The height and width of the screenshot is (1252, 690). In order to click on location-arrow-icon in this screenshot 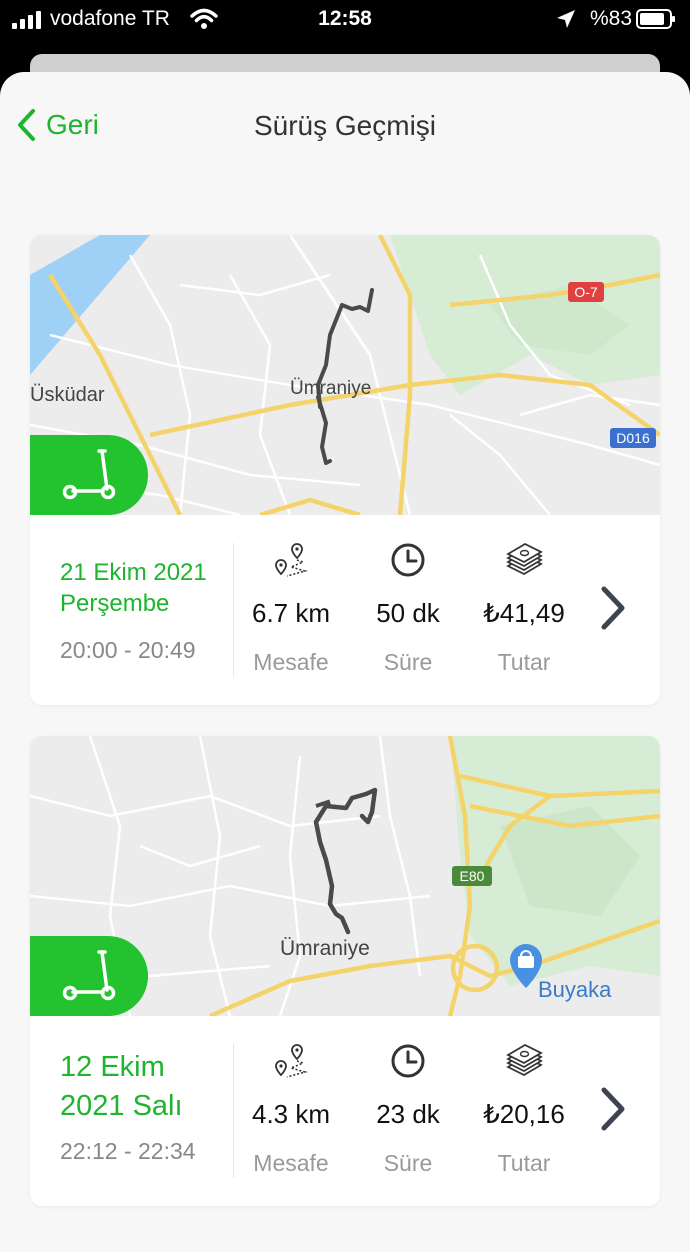, I will do `click(566, 19)`.